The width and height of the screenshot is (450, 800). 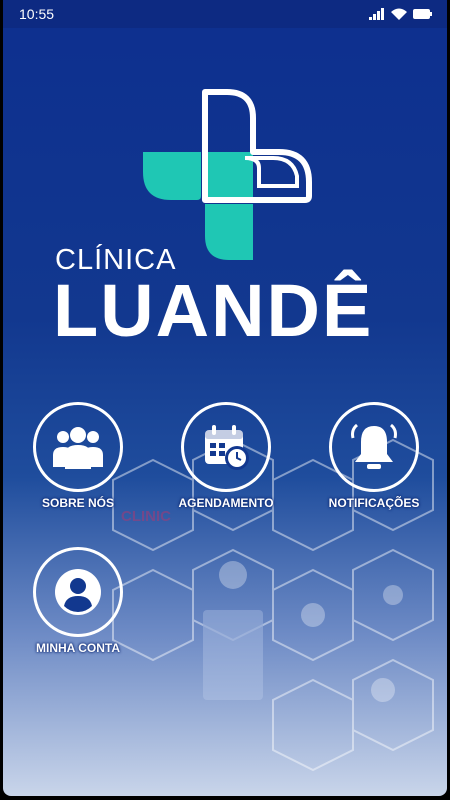 I want to click on people-group-icon, so click(x=78, y=448).